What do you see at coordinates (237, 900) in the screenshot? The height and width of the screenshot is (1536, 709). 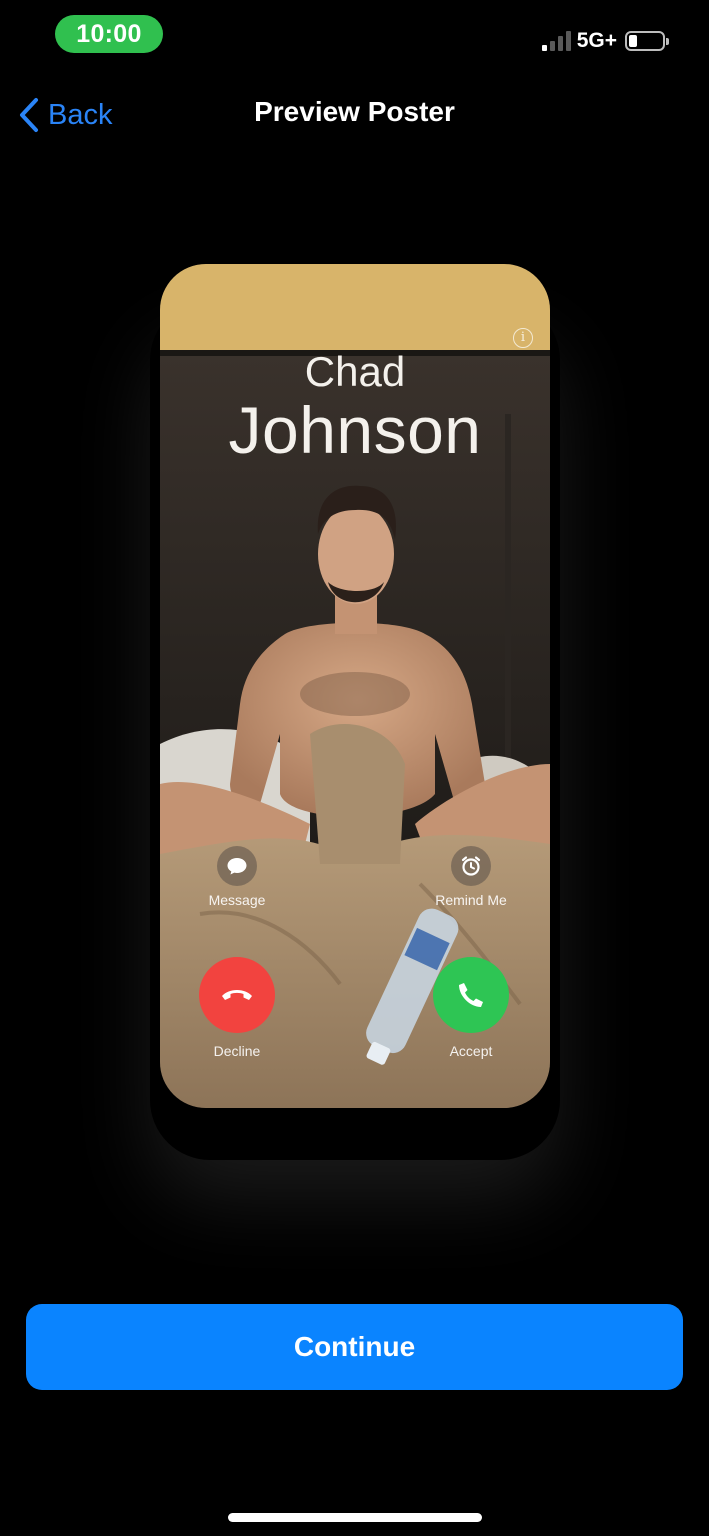 I see `message-label: Message` at bounding box center [237, 900].